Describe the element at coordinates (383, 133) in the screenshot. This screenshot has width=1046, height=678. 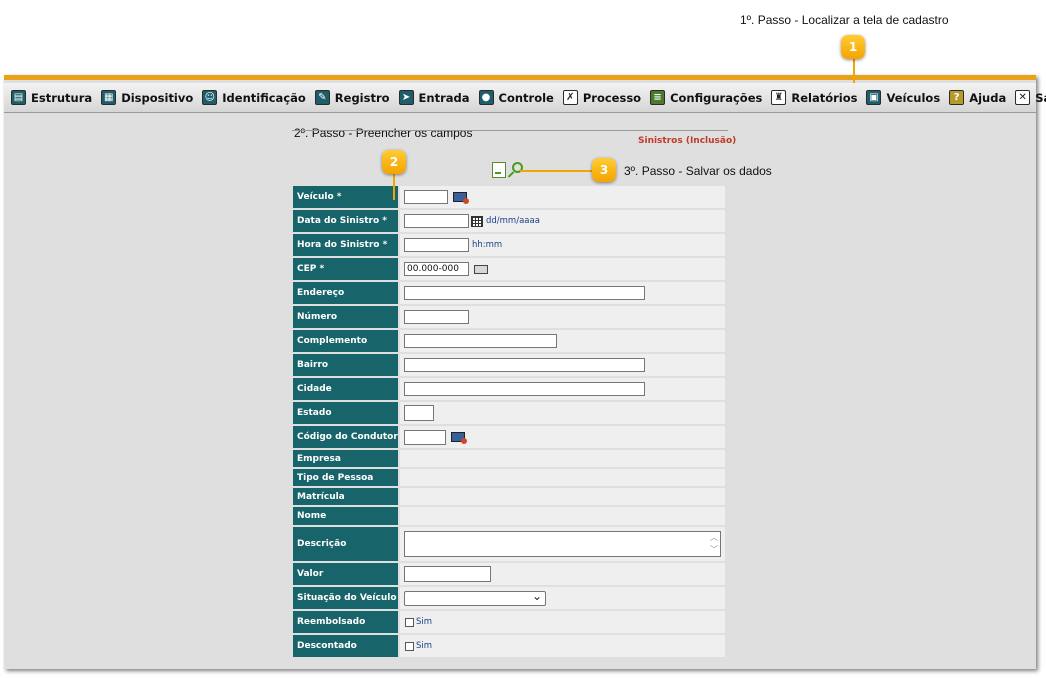
I see `step2-annotation-text: 2º. Passo - Preencher os campos` at that location.